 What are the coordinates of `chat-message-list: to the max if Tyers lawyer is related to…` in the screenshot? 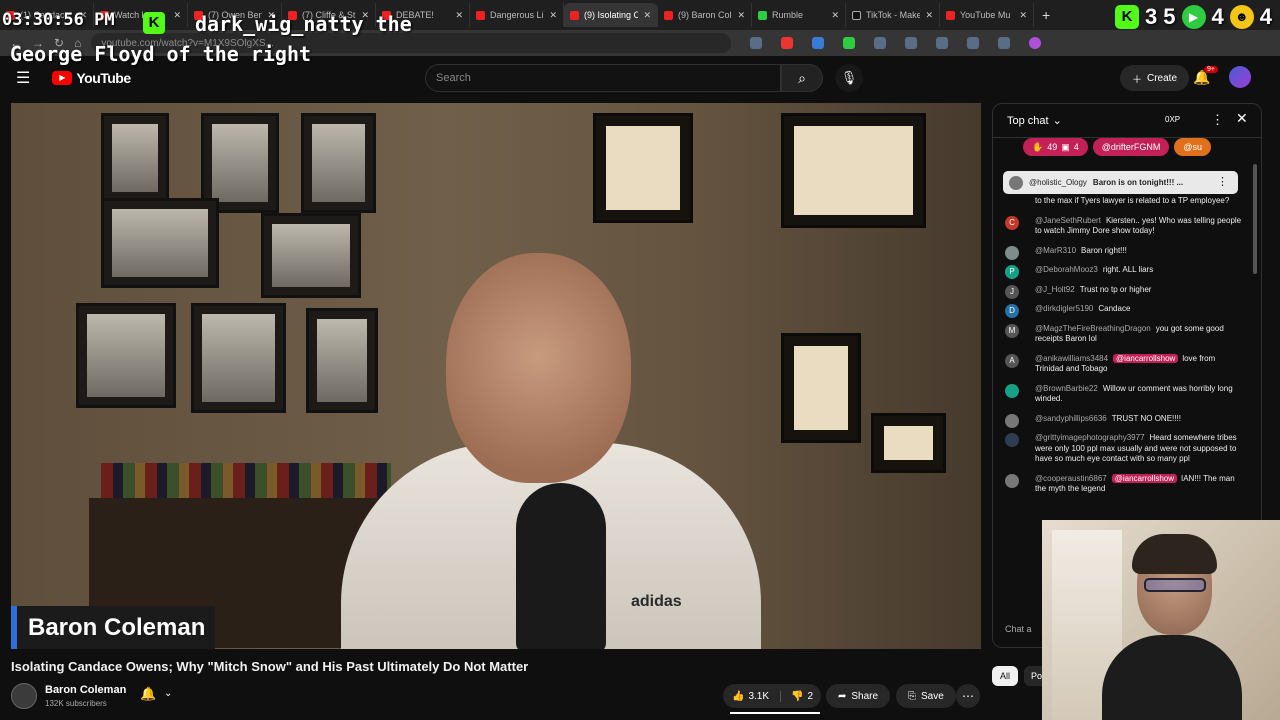 It's located at (1125, 350).